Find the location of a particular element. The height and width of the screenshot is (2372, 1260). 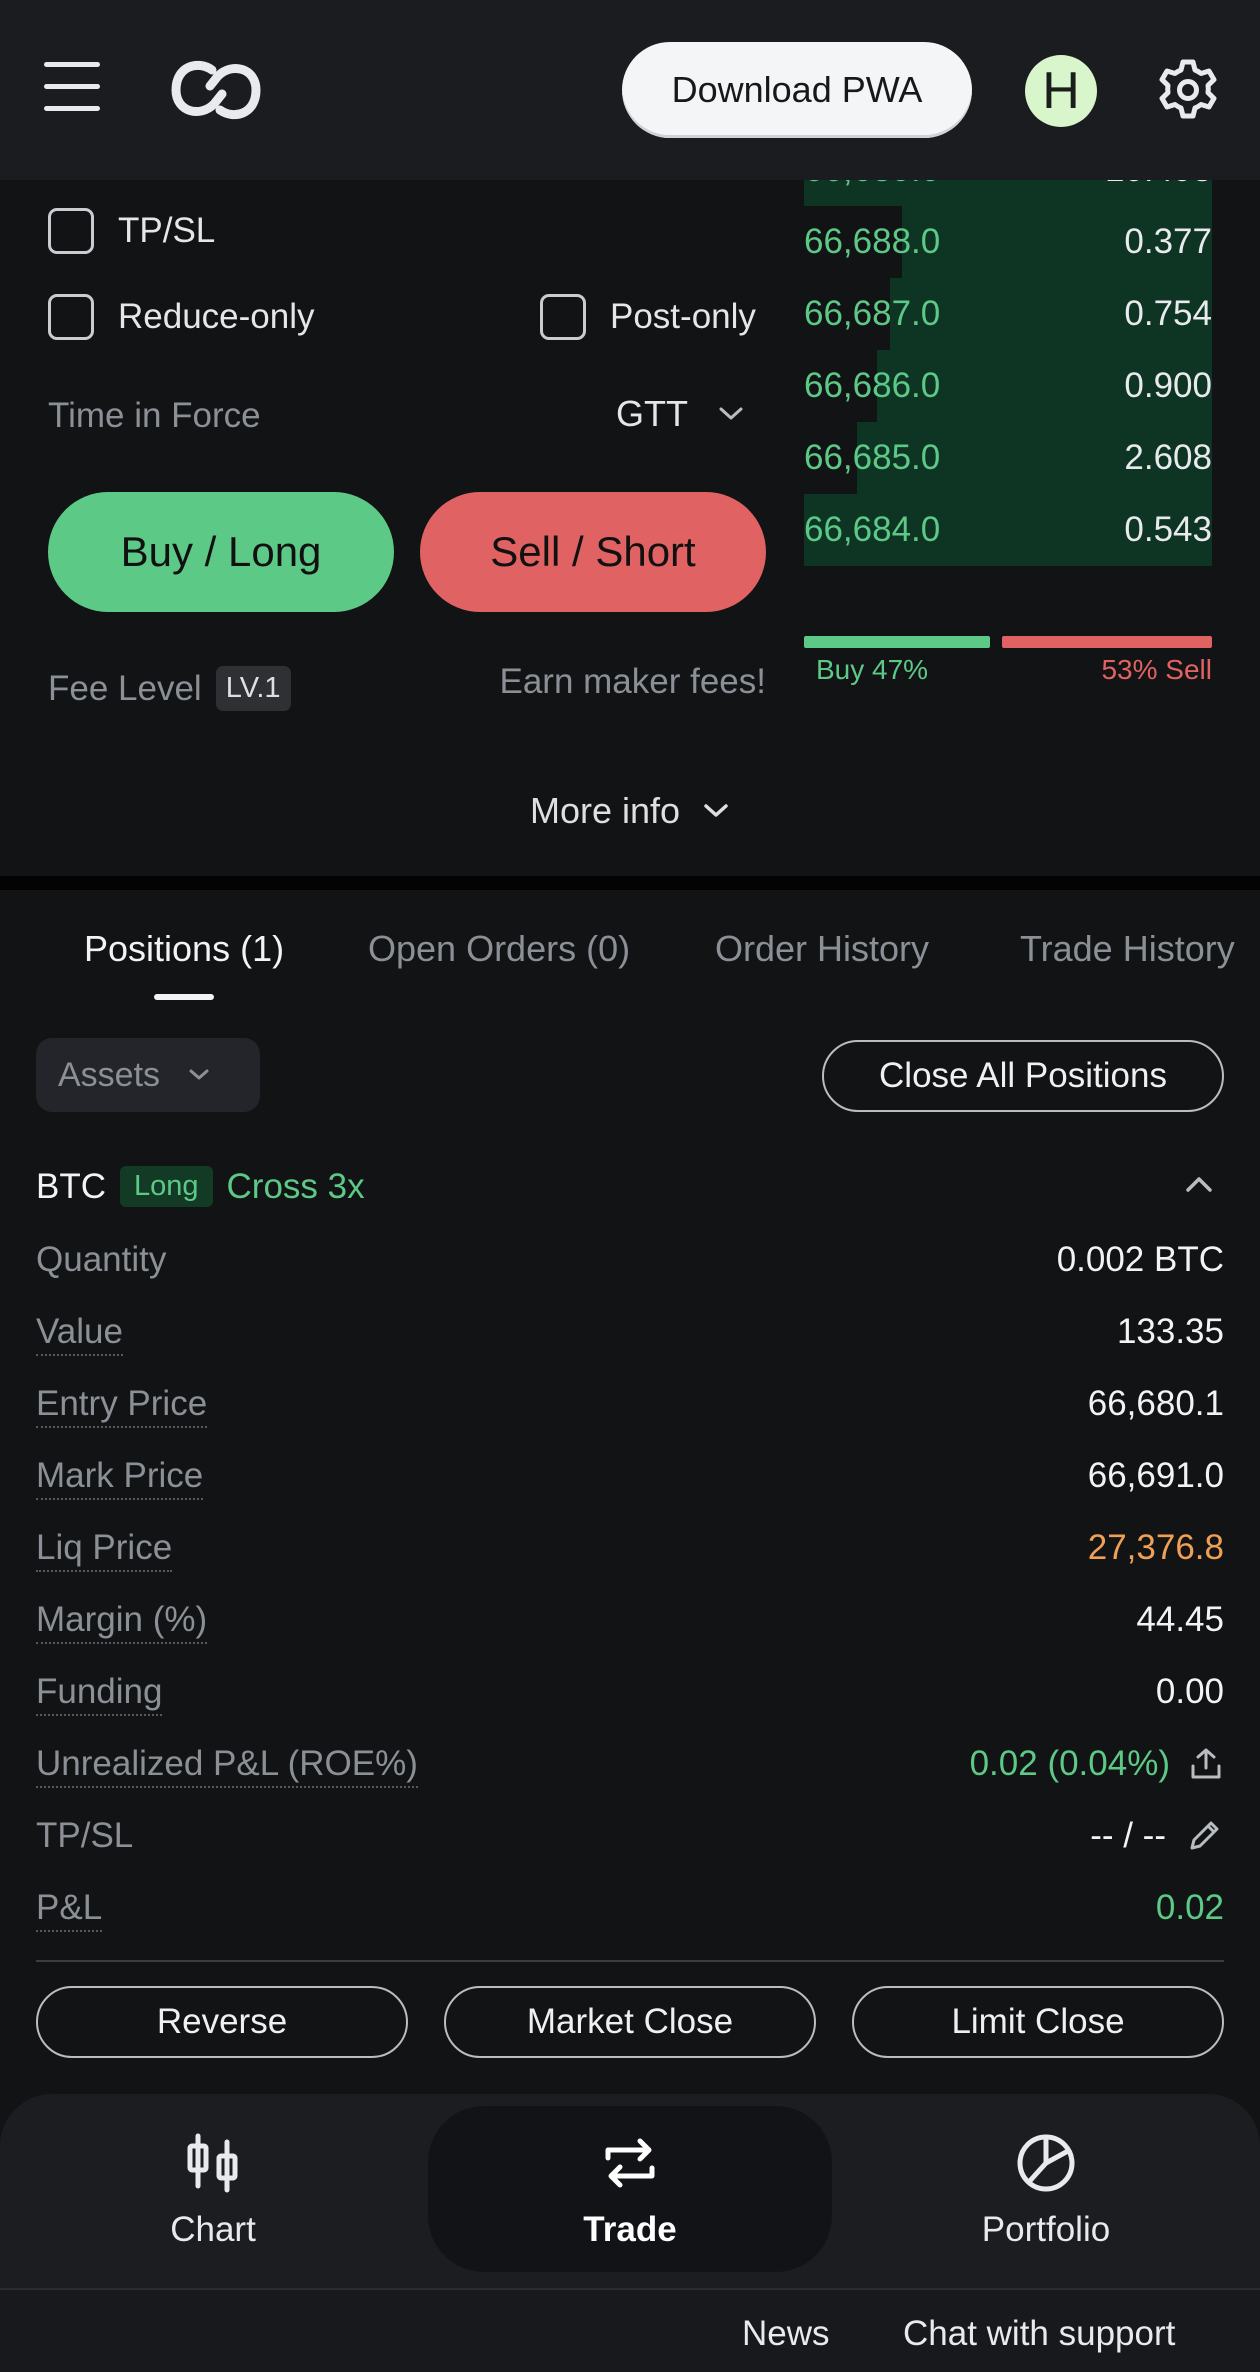

post-only-row: Post-only is located at coordinates (648, 317).